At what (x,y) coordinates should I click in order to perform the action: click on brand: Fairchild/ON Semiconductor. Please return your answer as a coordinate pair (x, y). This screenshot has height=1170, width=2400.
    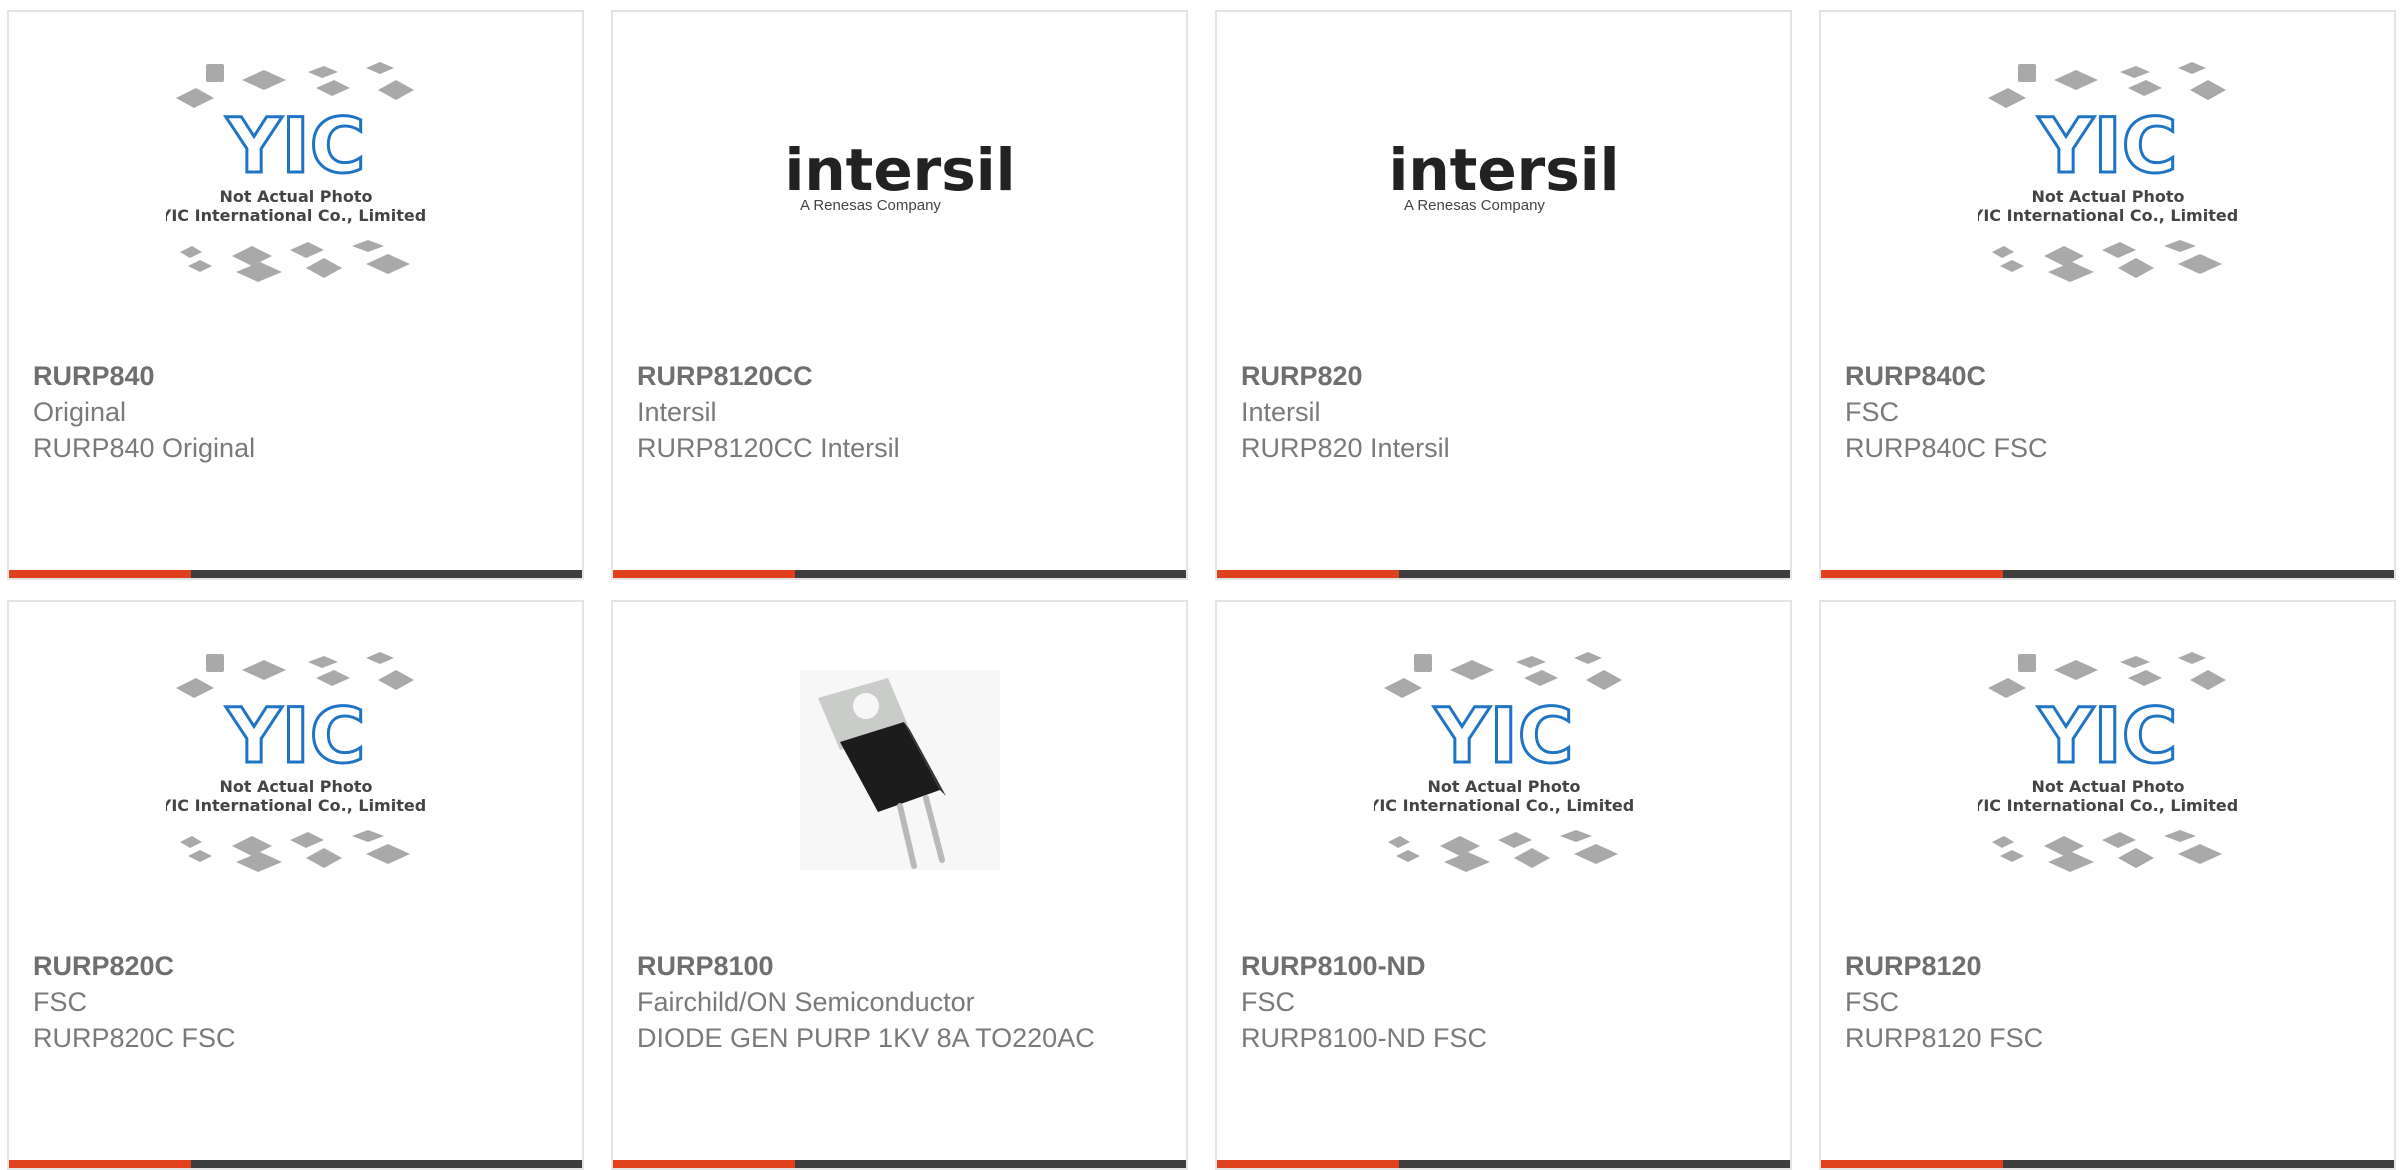
    Looking at the image, I should click on (806, 1002).